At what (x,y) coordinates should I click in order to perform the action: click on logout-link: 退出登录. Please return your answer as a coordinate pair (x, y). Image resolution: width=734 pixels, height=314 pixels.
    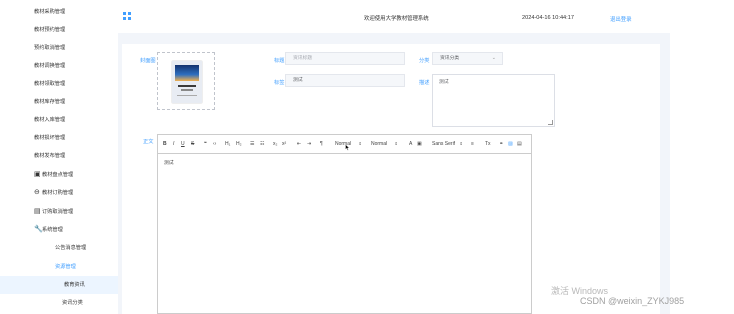
    Looking at the image, I should click on (621, 19).